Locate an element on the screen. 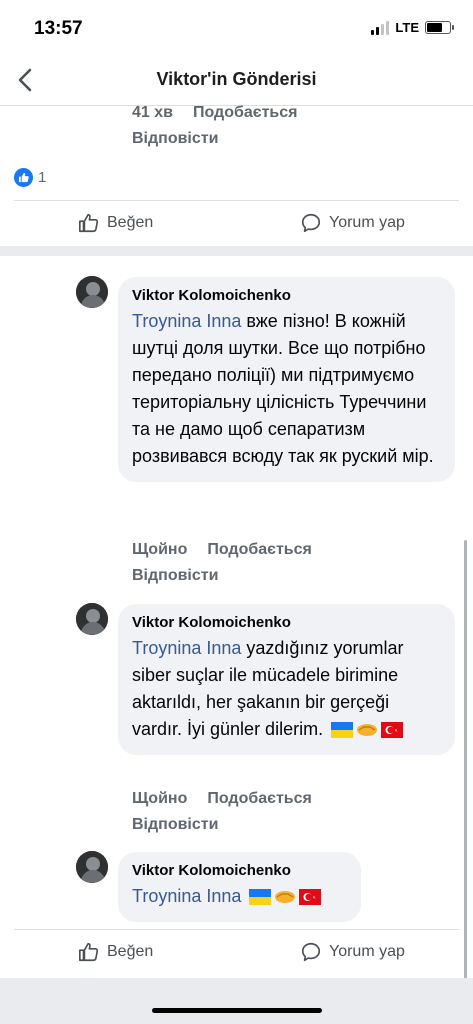 This screenshot has width=473, height=1024. comment-bubble: Viktor Kolomoichenko Troynina Inna is located at coordinates (239, 887).